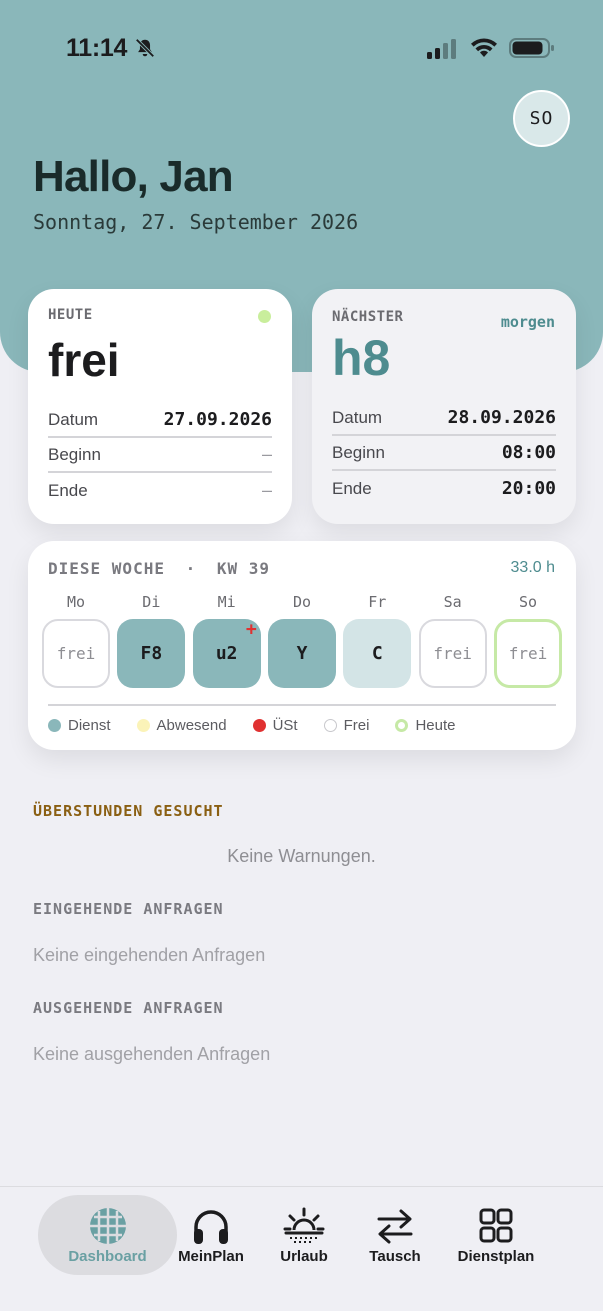 The height and width of the screenshot is (1311, 603). I want to click on legend-label: Frei, so click(356, 725).